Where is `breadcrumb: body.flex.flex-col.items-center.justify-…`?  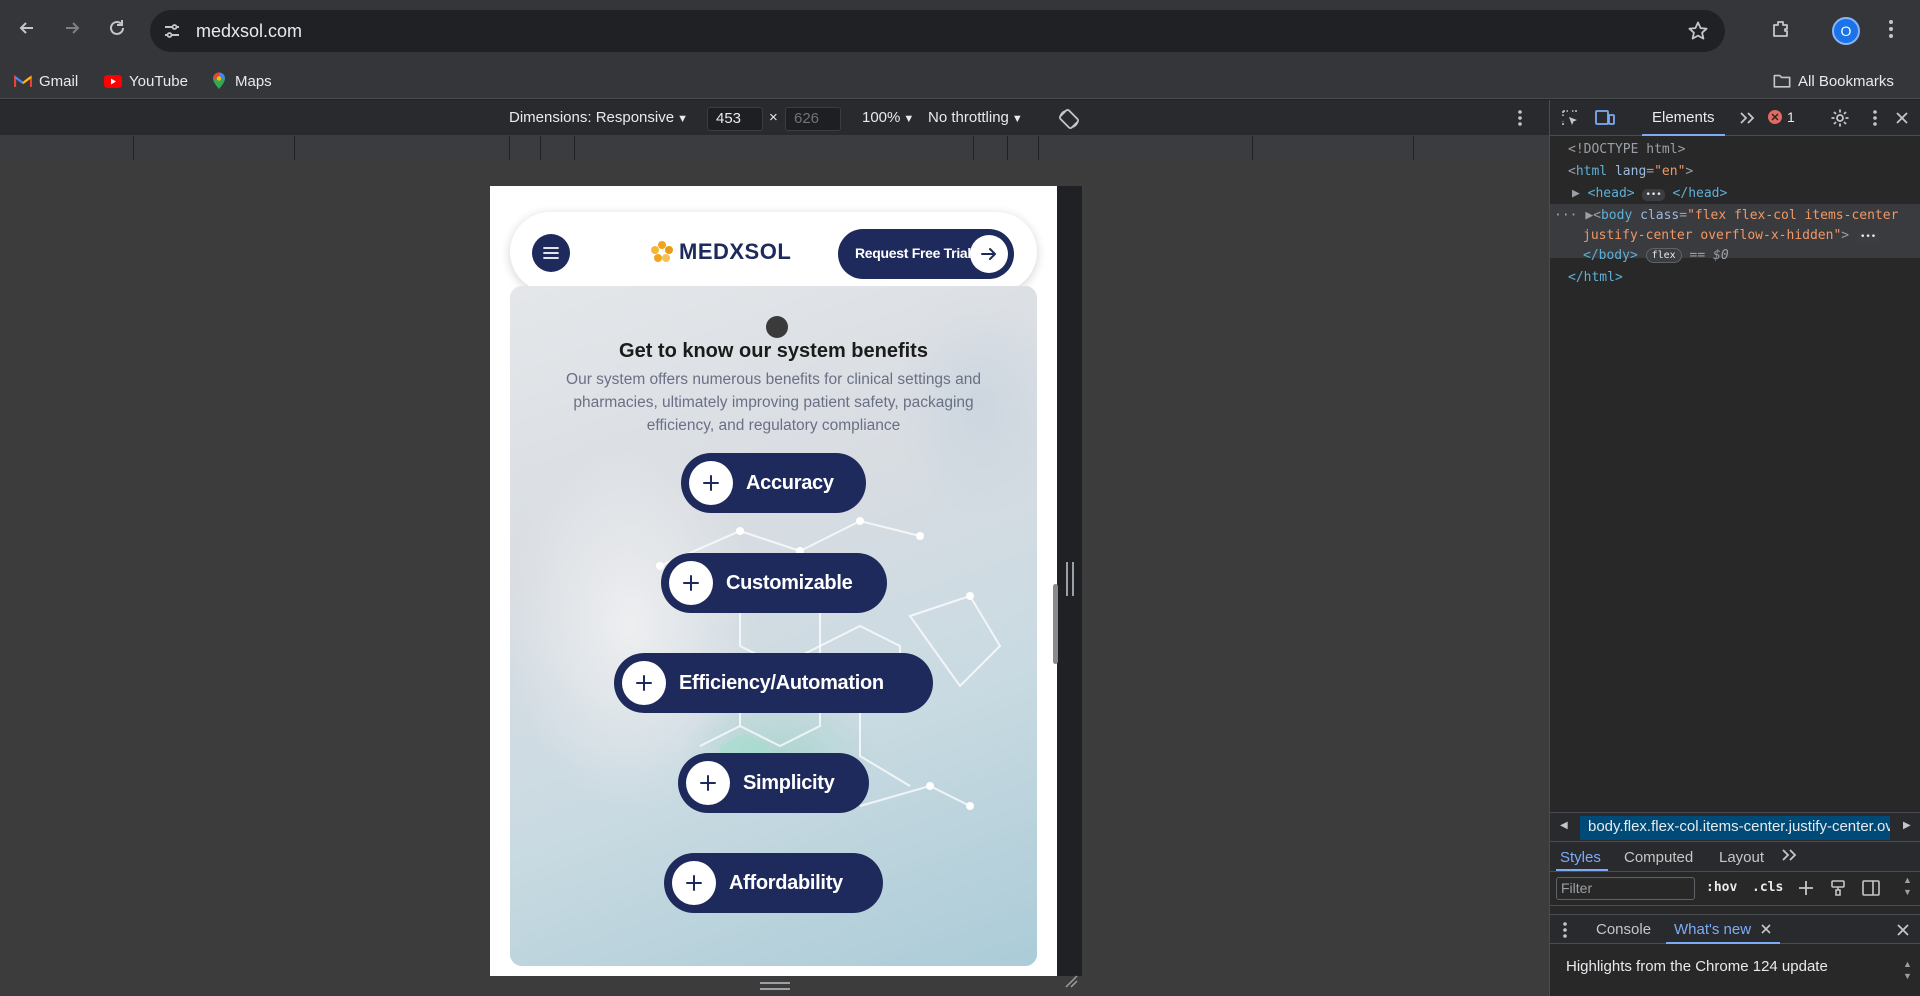
breadcrumb: body.flex.flex-col.items-center.justify-… is located at coordinates (1735, 828).